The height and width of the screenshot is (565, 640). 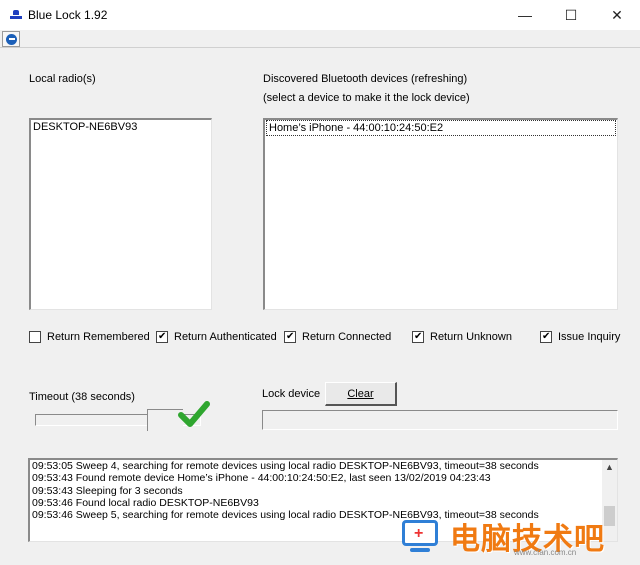 I want to click on clear-button: Clear, so click(x=361, y=394).